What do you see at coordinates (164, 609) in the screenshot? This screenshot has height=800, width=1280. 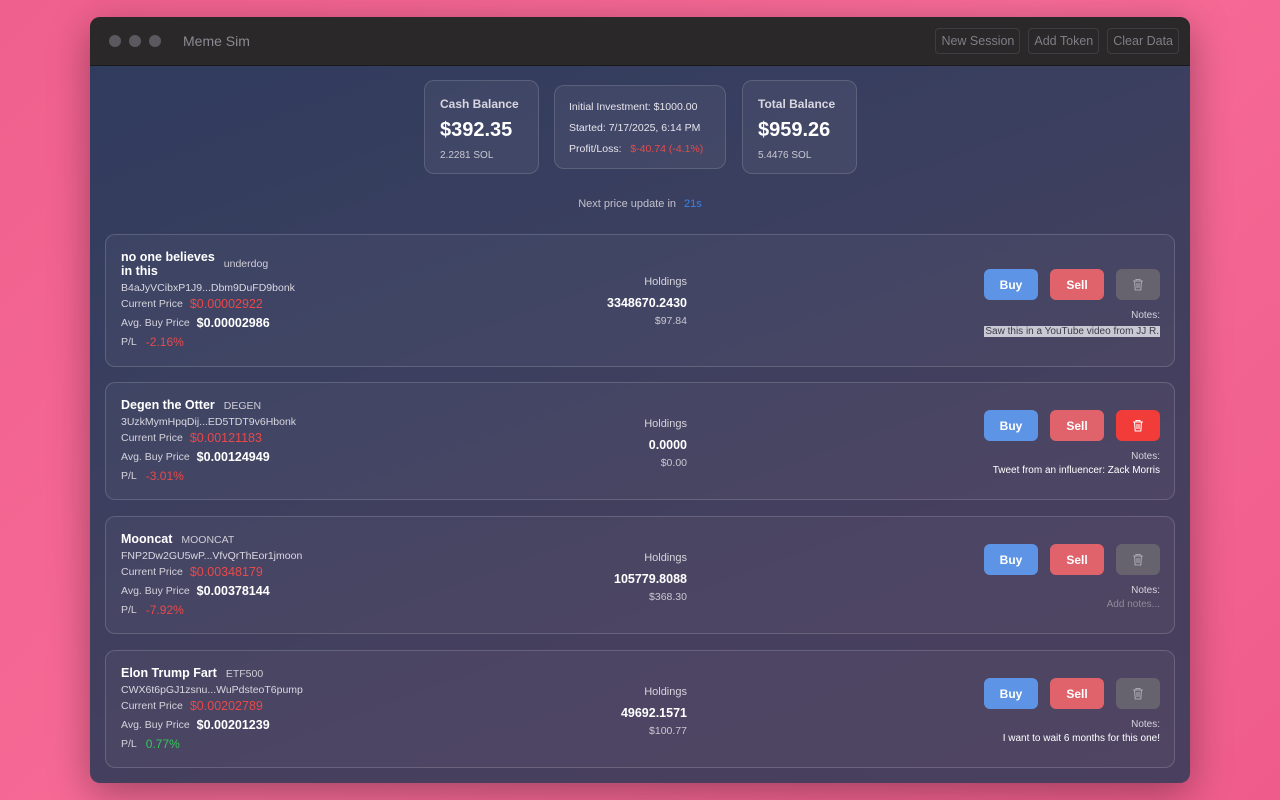 I see `pl-value: -7.92%` at bounding box center [164, 609].